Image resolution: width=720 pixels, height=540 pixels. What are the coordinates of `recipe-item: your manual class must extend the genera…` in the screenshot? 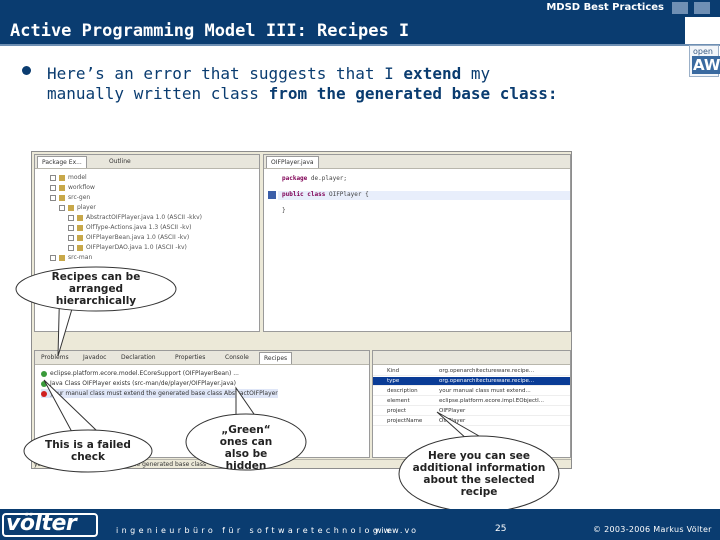 It's located at (159, 393).